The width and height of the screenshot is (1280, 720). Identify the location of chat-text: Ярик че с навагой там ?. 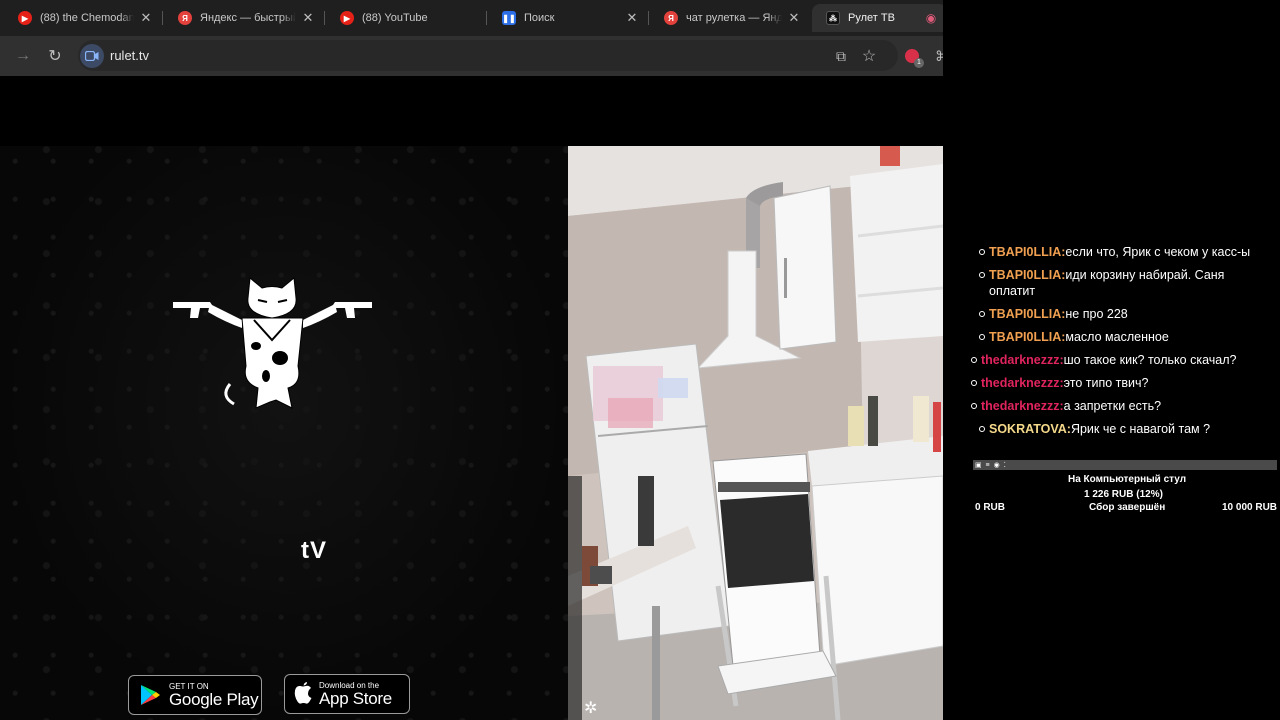
(1140, 429).